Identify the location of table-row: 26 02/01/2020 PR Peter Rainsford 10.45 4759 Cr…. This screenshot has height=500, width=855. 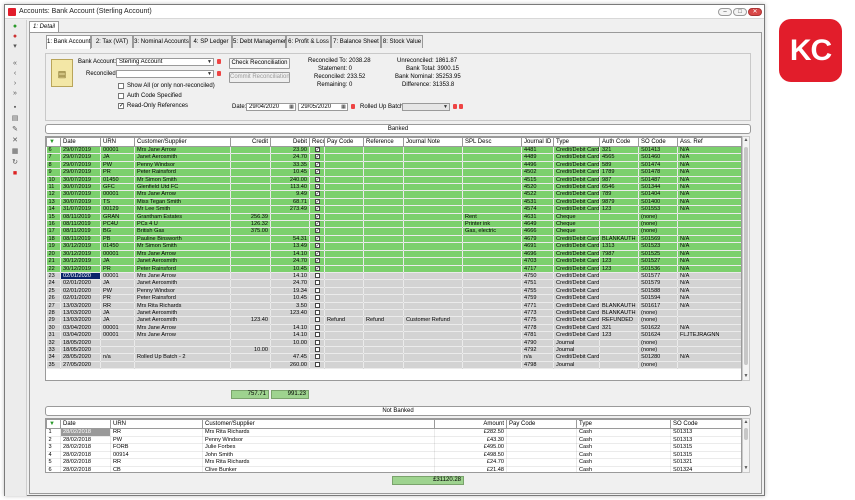
(393, 298).